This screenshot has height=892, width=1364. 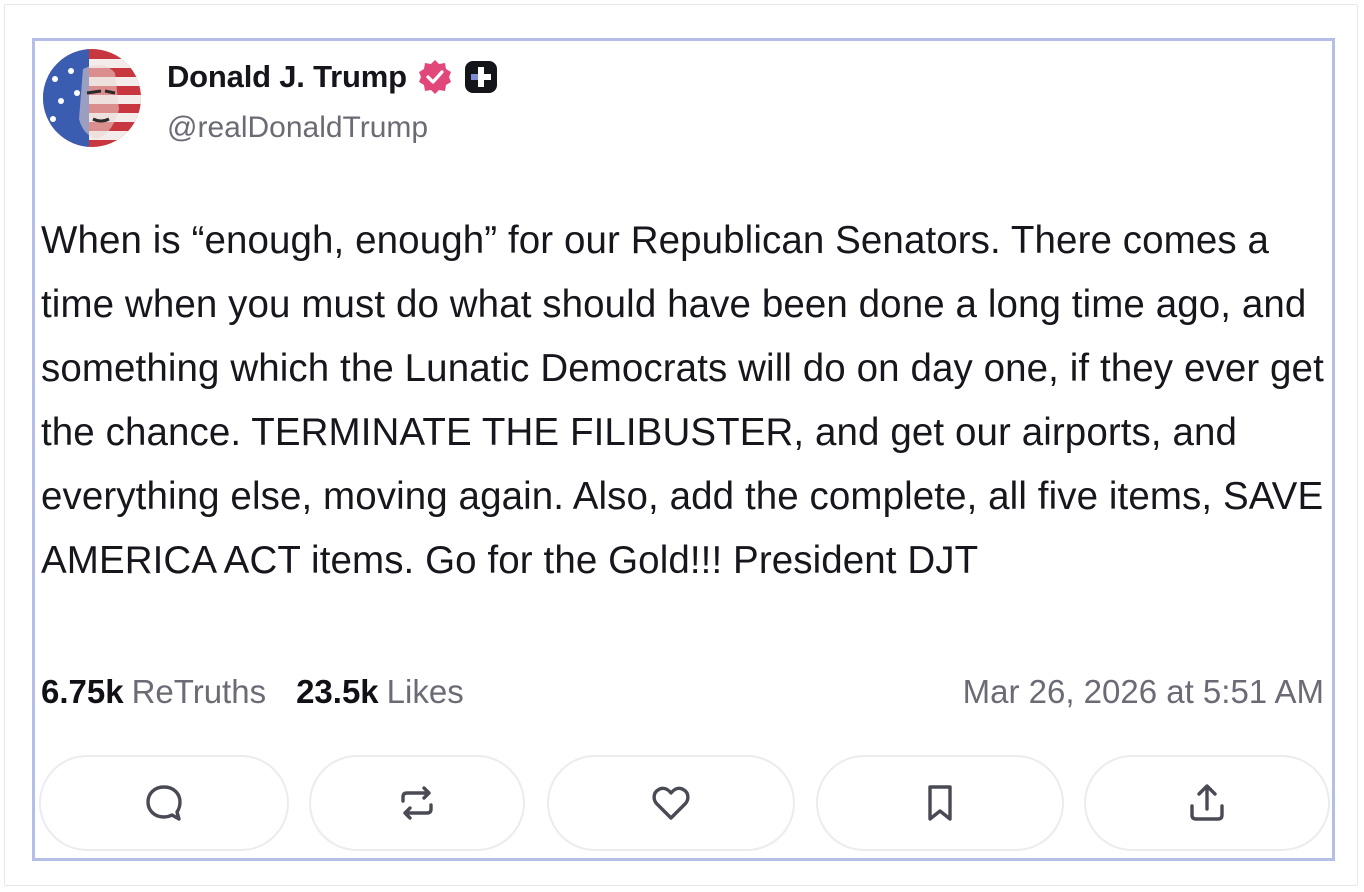 I want to click on retruths-count: 6.75k, so click(x=82, y=692).